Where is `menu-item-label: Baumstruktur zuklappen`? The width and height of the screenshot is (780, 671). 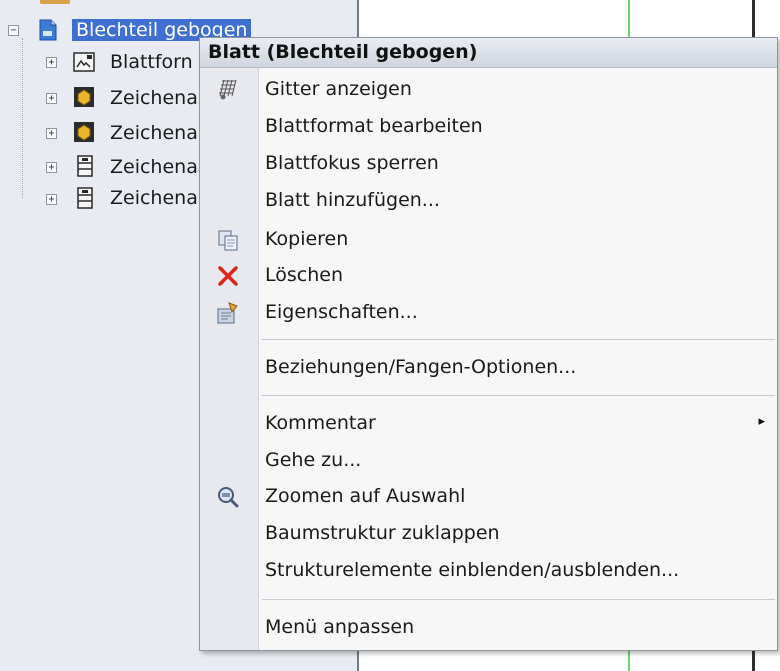 menu-item-label: Baumstruktur zuklappen is located at coordinates (382, 533).